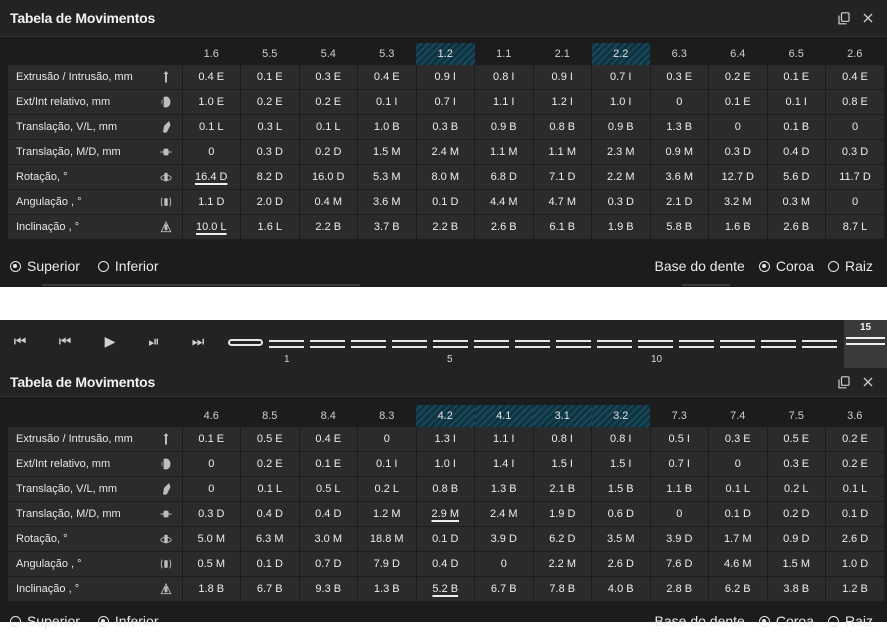 This screenshot has height=636, width=887. Describe the element at coordinates (387, 416) in the screenshot. I see `tooth-column-header: 8.3` at that location.